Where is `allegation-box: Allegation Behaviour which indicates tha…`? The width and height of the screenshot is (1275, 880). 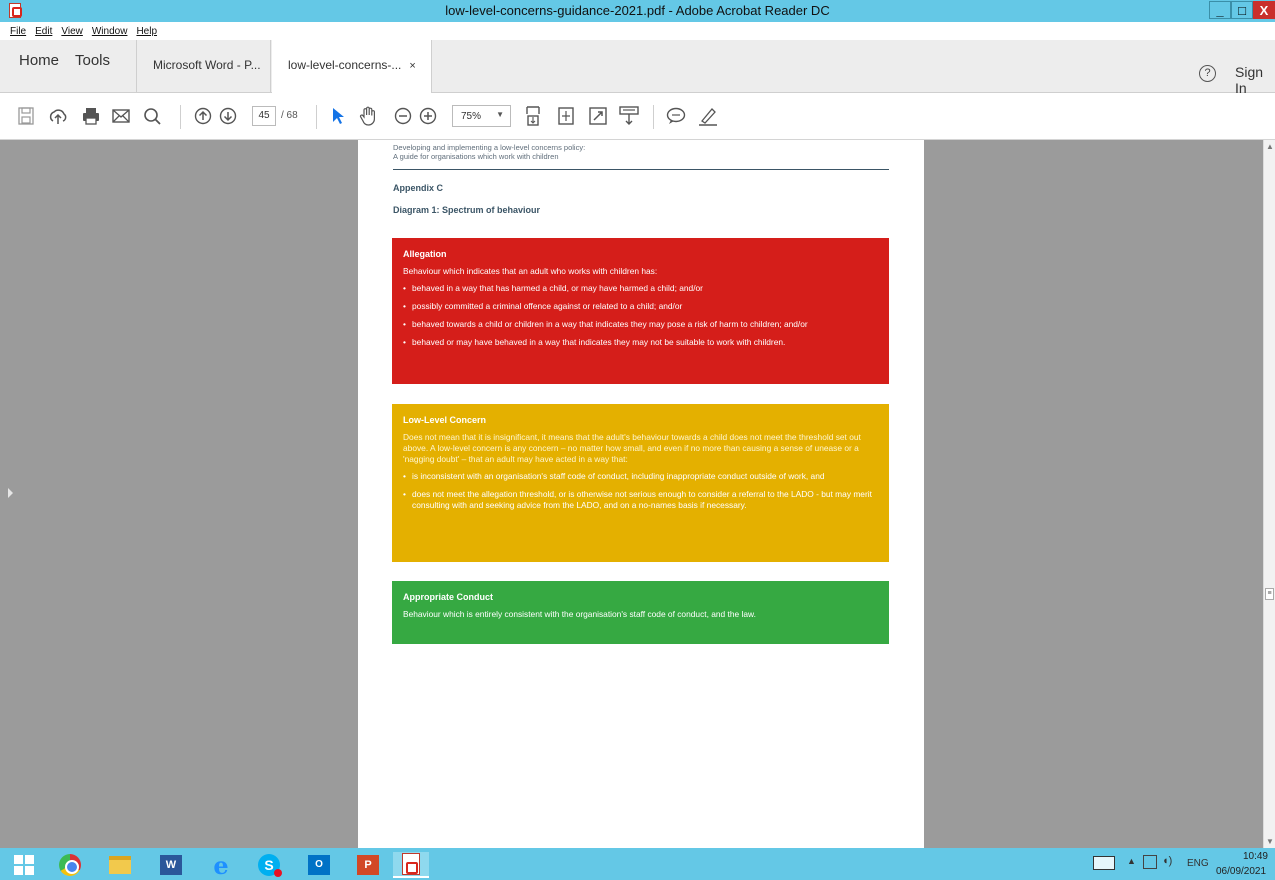 allegation-box: Allegation Behaviour which indicates tha… is located at coordinates (640, 311).